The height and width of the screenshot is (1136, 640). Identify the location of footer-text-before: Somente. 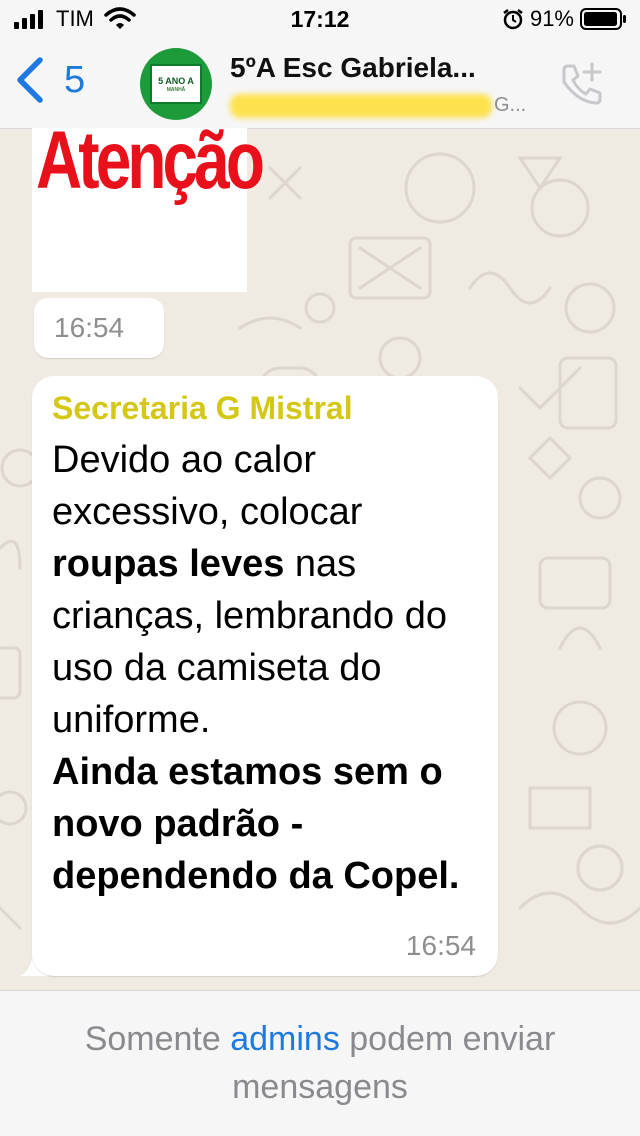
(157, 1039).